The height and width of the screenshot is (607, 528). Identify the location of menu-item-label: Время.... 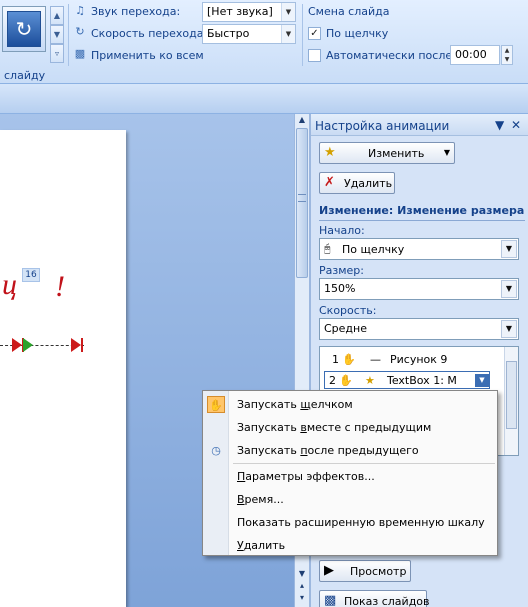
(260, 499).